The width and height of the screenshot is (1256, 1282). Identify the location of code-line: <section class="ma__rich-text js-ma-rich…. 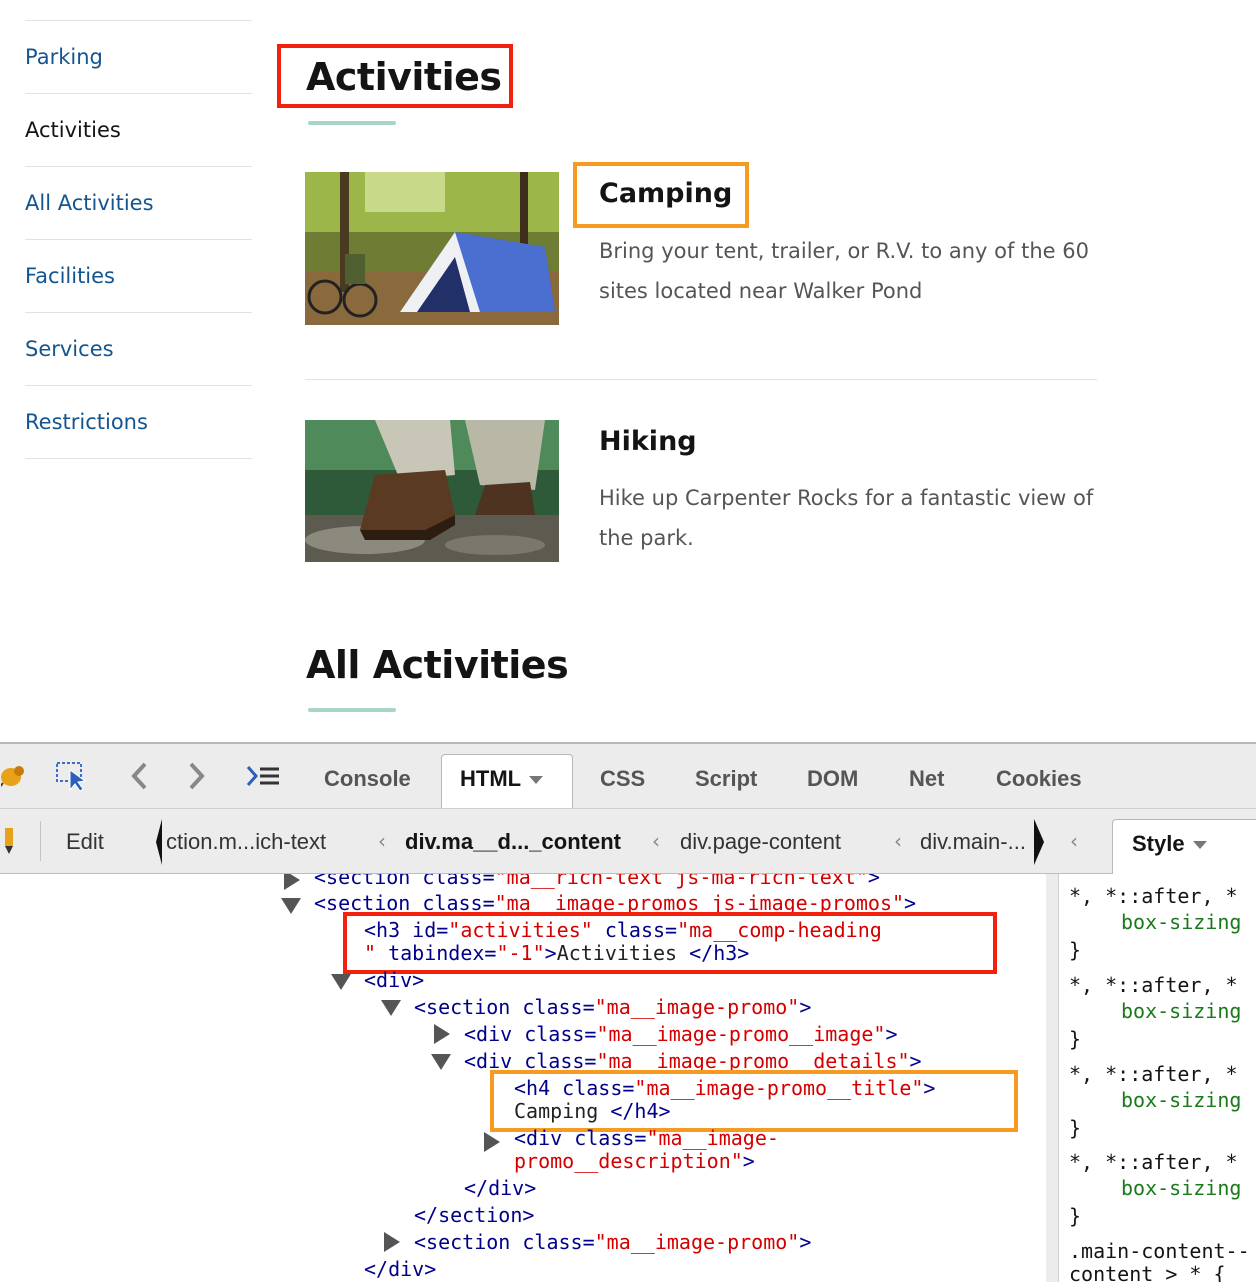
(597, 882).